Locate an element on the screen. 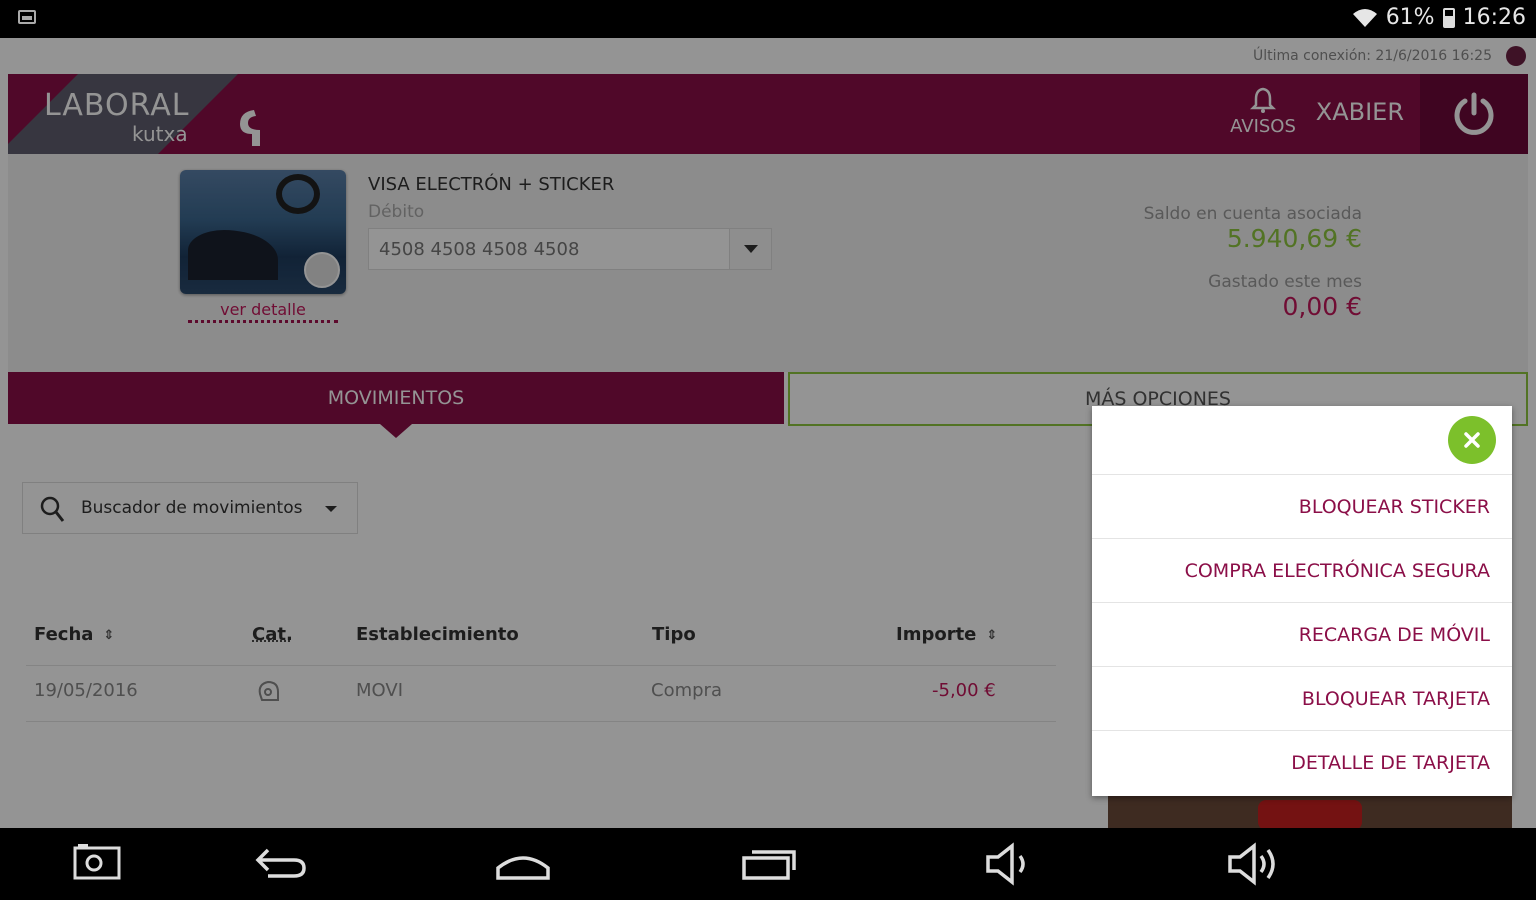  clock: 16:26 is located at coordinates (1494, 17).